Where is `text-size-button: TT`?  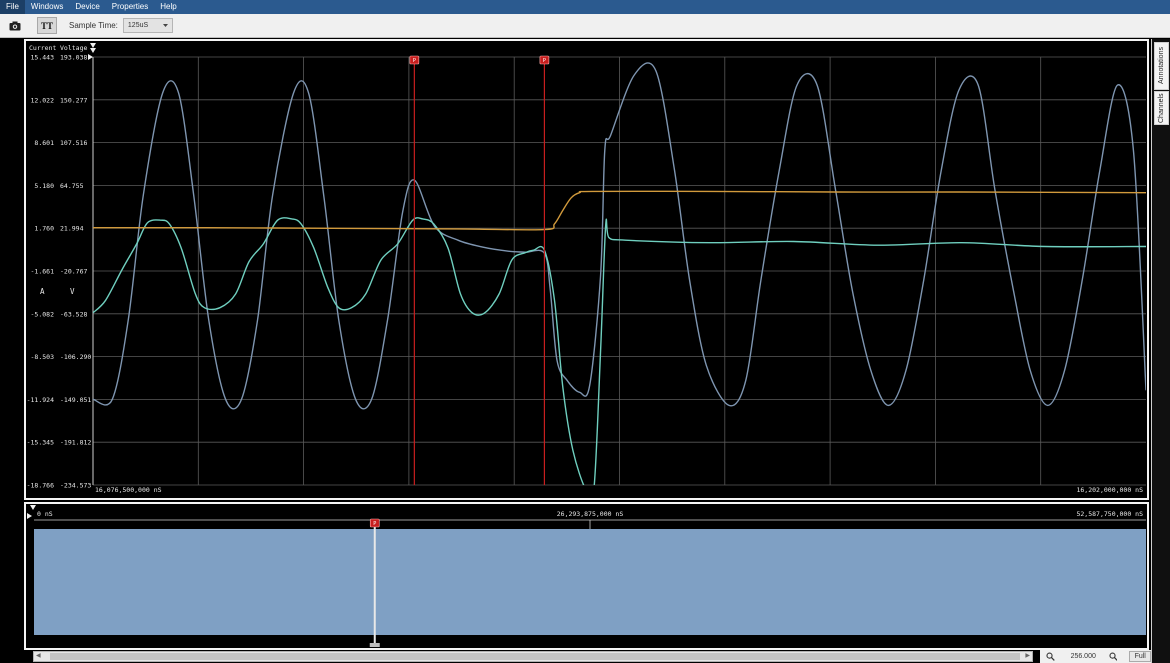 text-size-button: TT is located at coordinates (47, 25).